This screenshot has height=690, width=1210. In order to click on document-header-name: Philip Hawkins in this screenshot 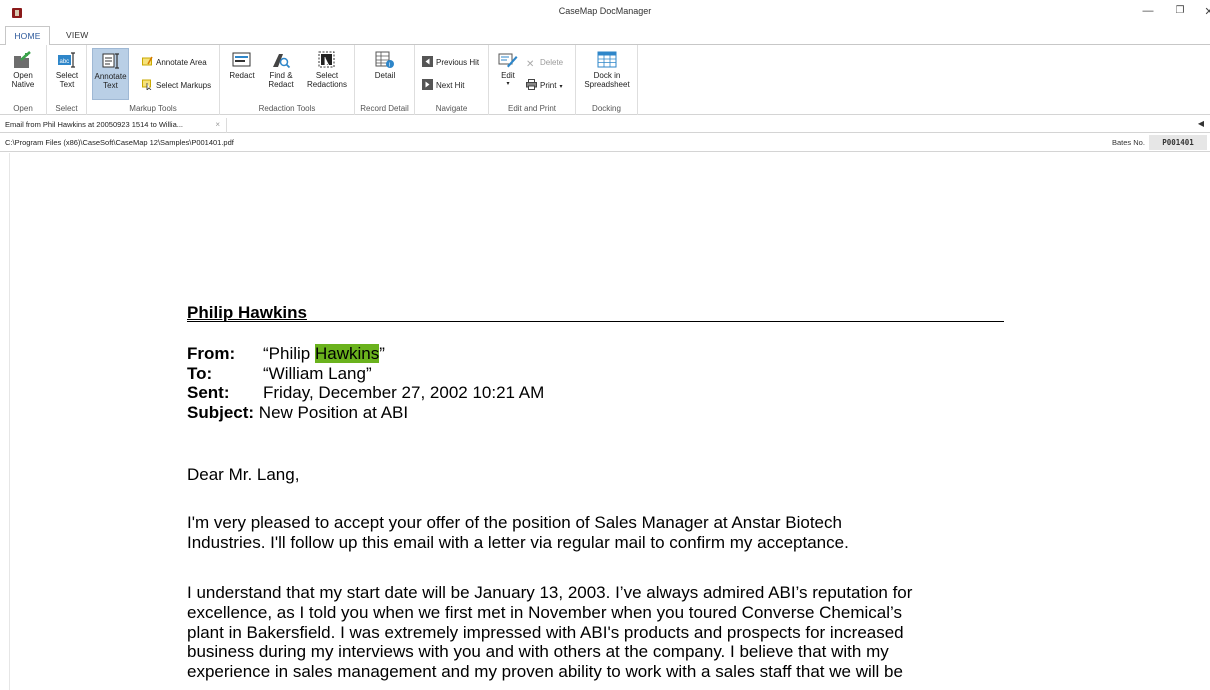, I will do `click(247, 312)`.